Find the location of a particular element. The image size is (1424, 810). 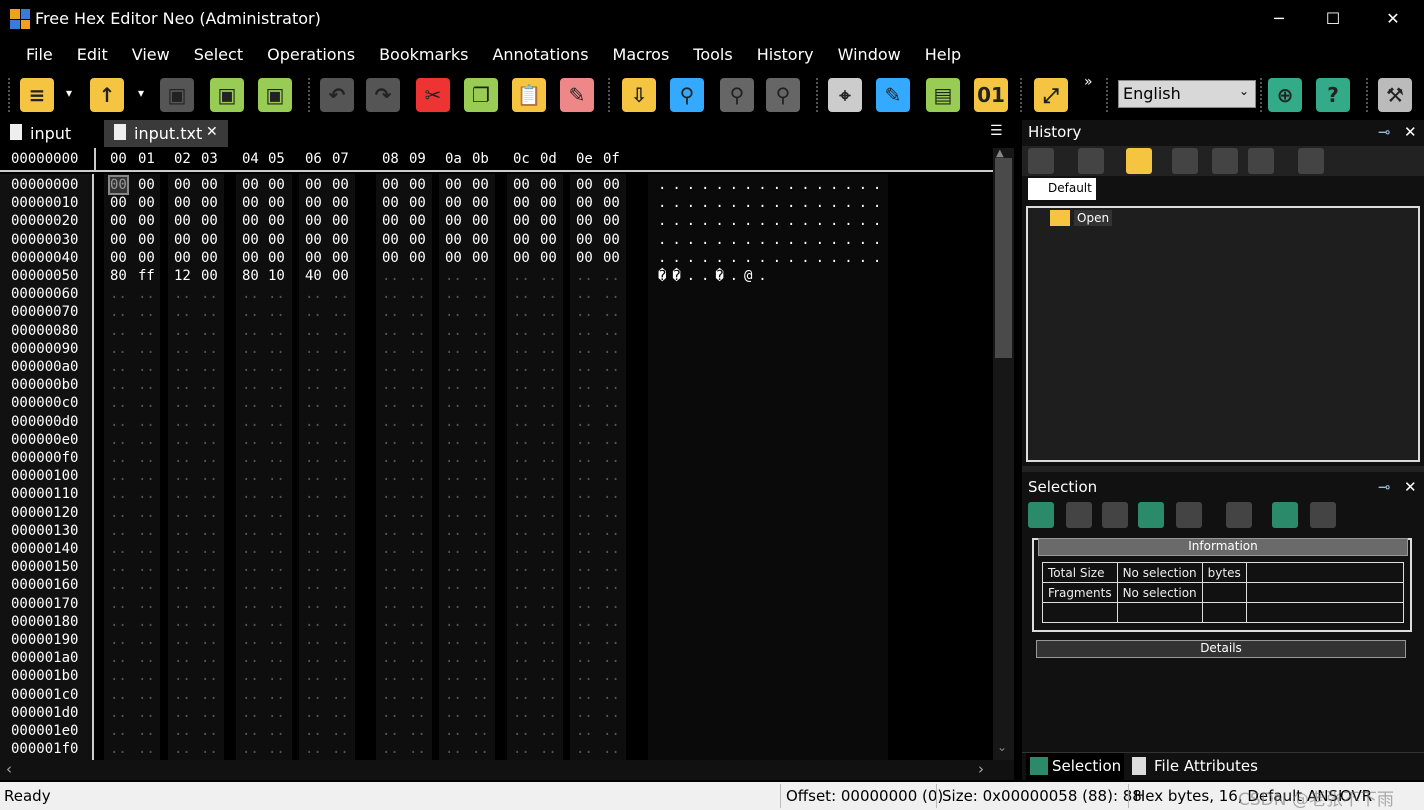

hex-byte: 80 is located at coordinates (118, 276).